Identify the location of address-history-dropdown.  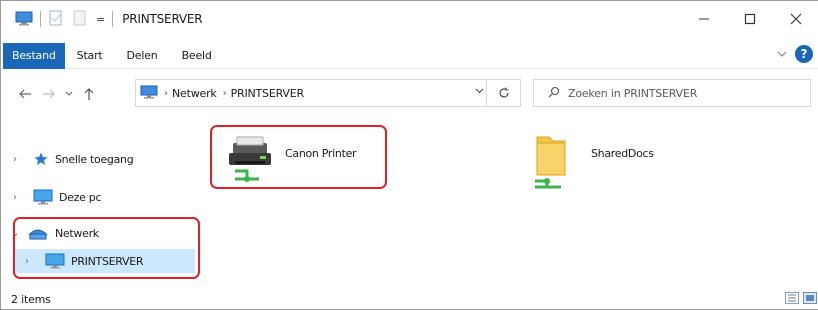
(479, 91).